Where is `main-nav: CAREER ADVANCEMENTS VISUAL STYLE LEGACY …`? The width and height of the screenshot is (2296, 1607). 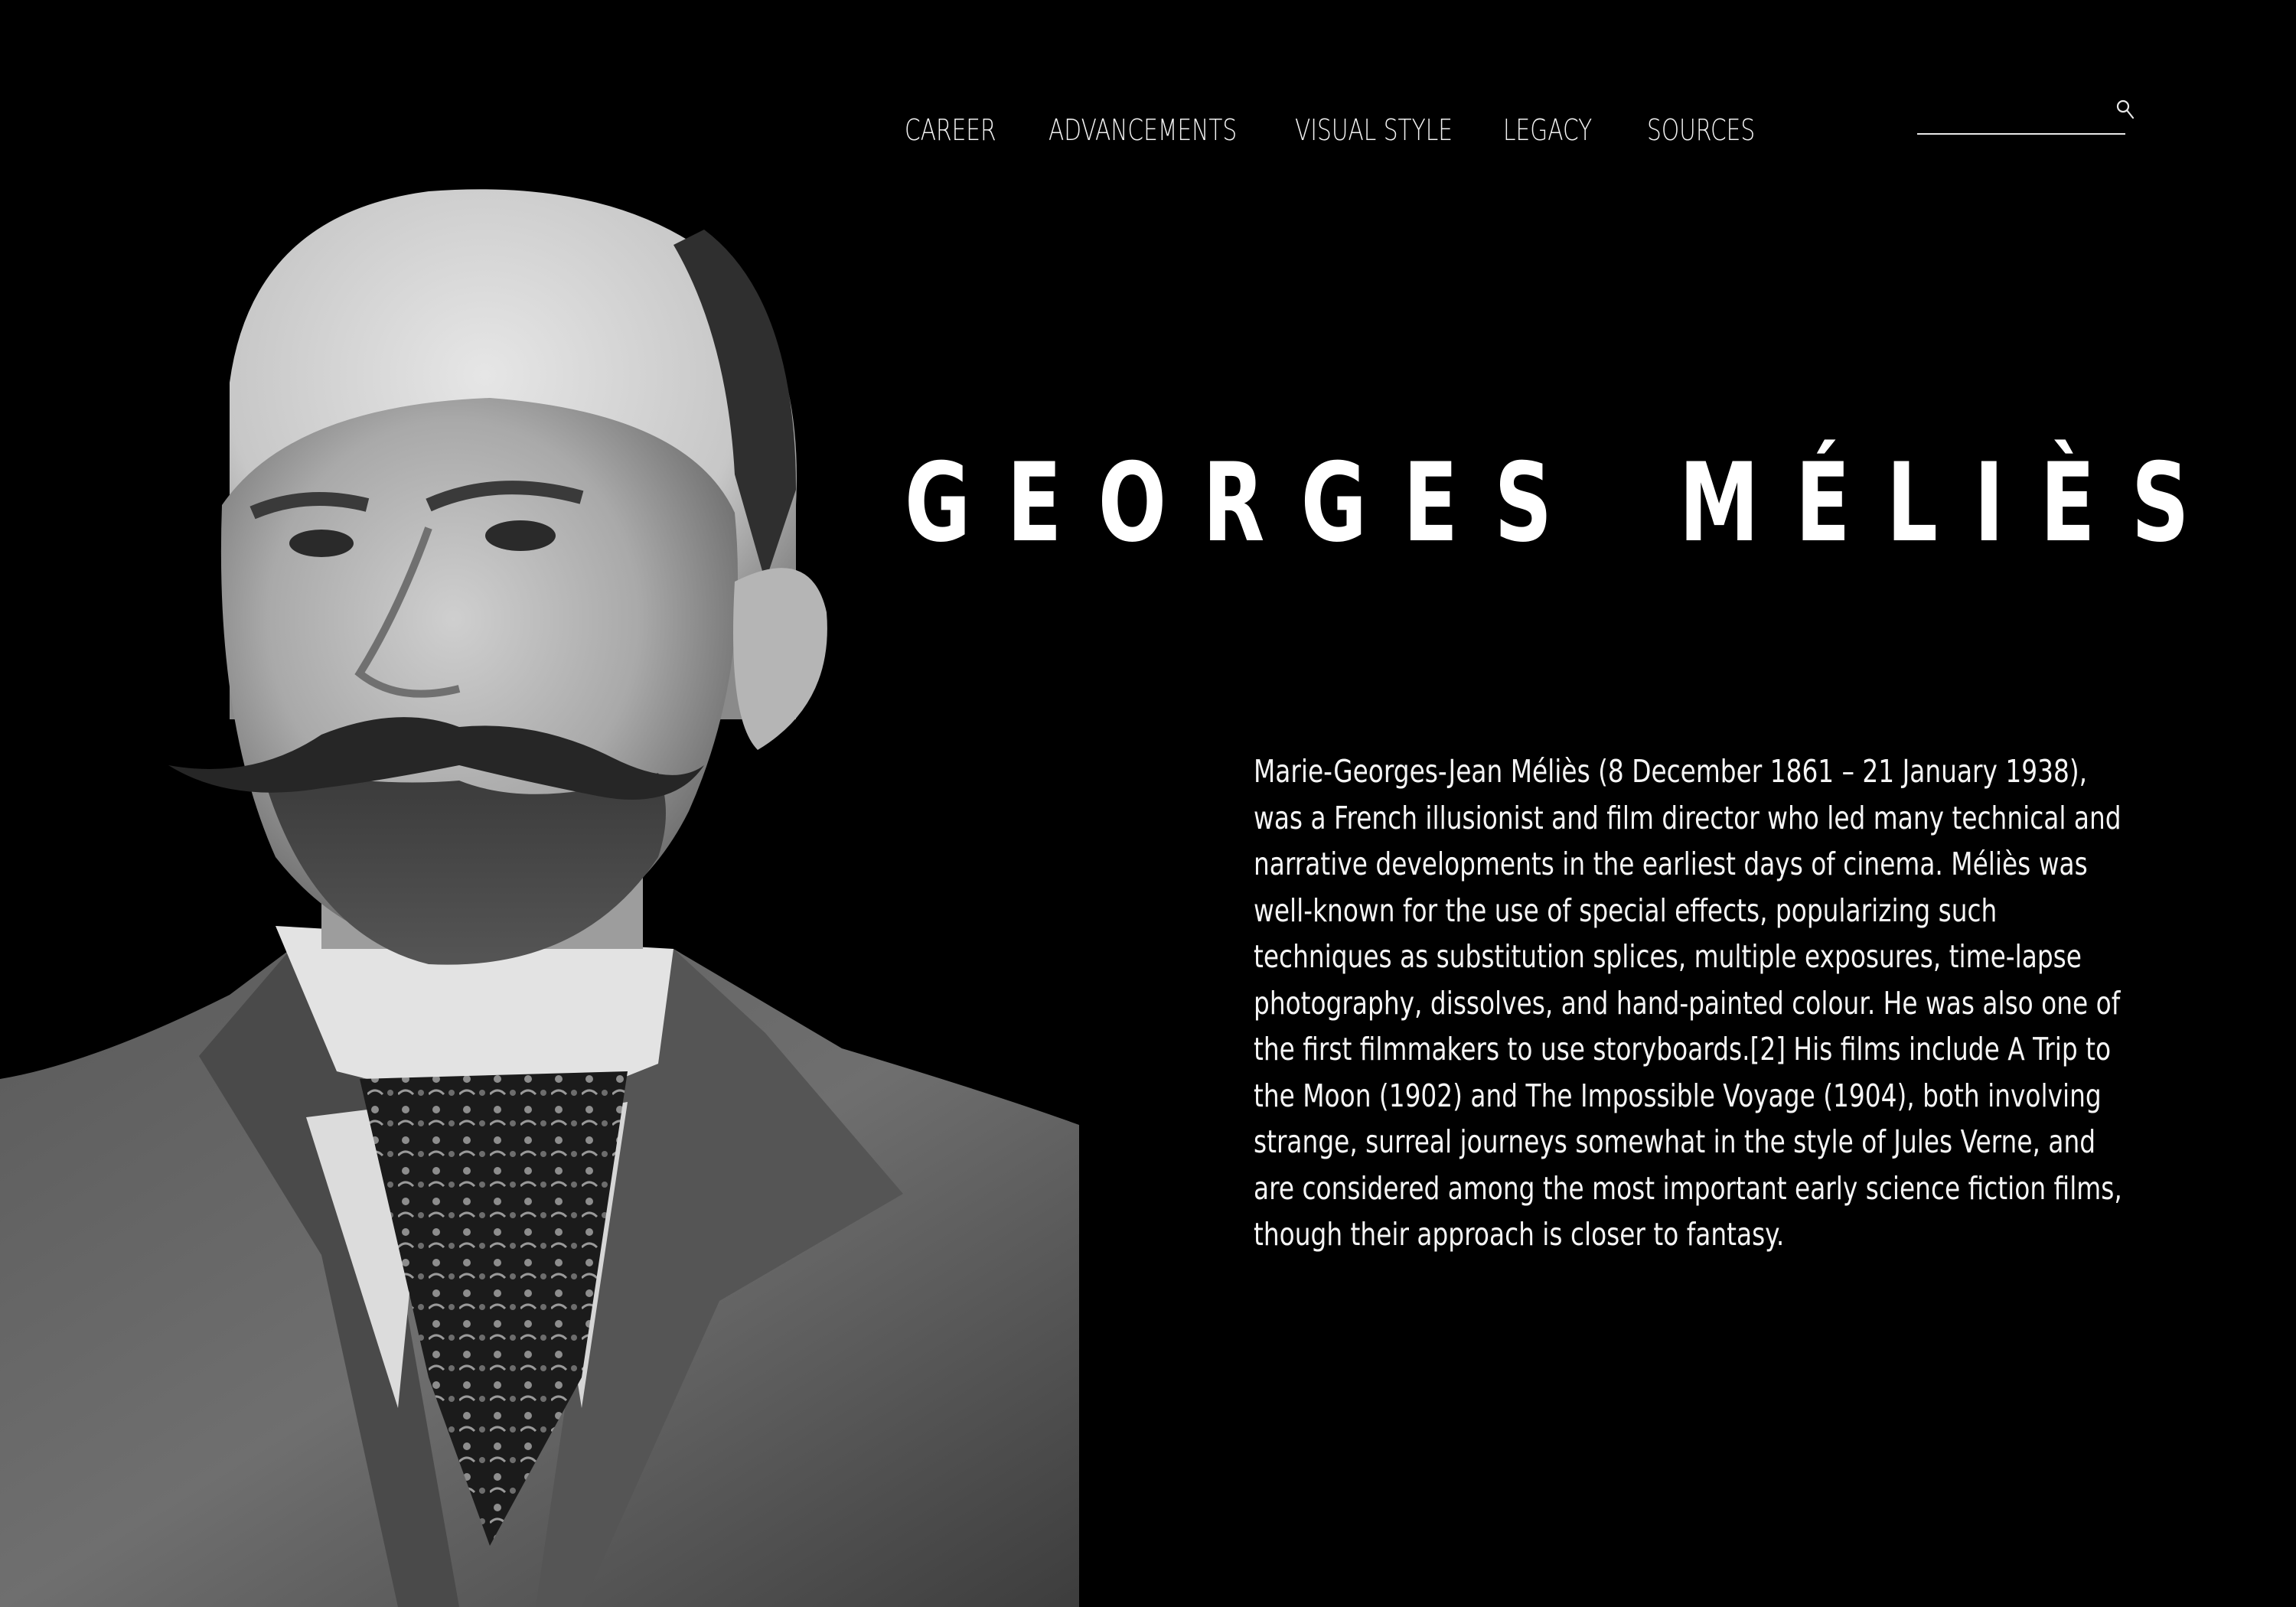 main-nav: CAREER ADVANCEMENTS VISUAL STYLE LEGACY … is located at coordinates (1364, 130).